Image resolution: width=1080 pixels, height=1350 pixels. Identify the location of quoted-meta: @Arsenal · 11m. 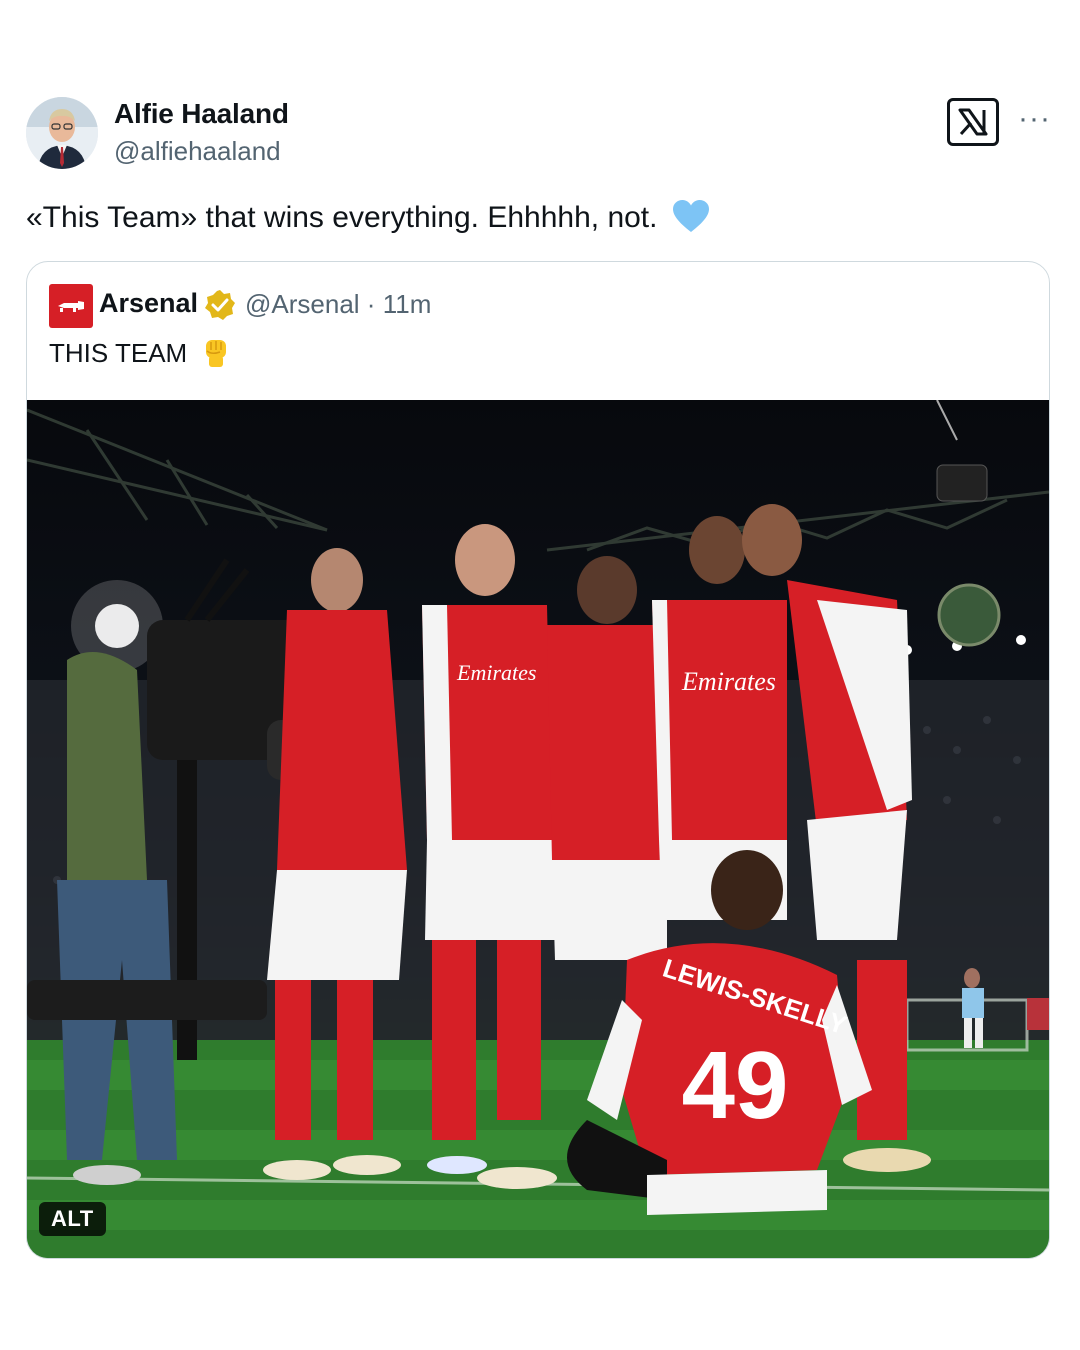
(338, 304).